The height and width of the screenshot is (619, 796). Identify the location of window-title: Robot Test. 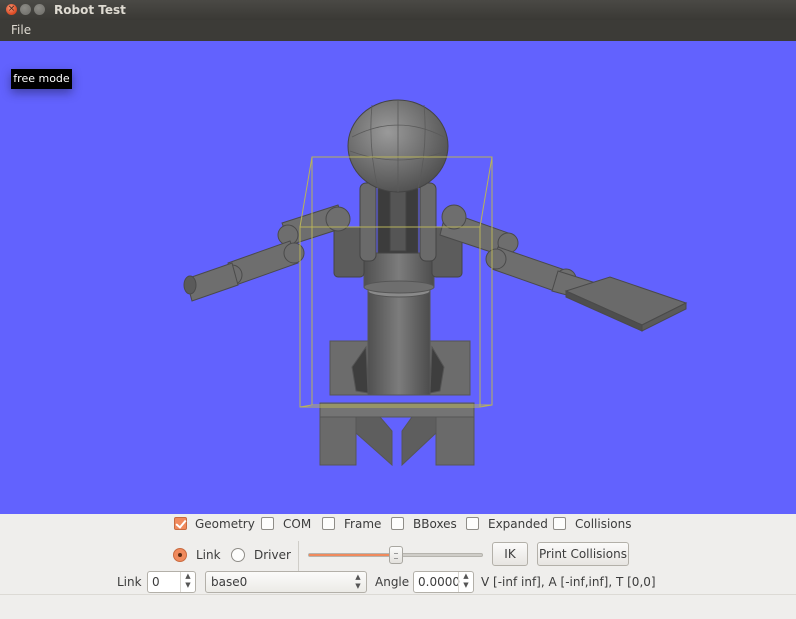
(90, 10).